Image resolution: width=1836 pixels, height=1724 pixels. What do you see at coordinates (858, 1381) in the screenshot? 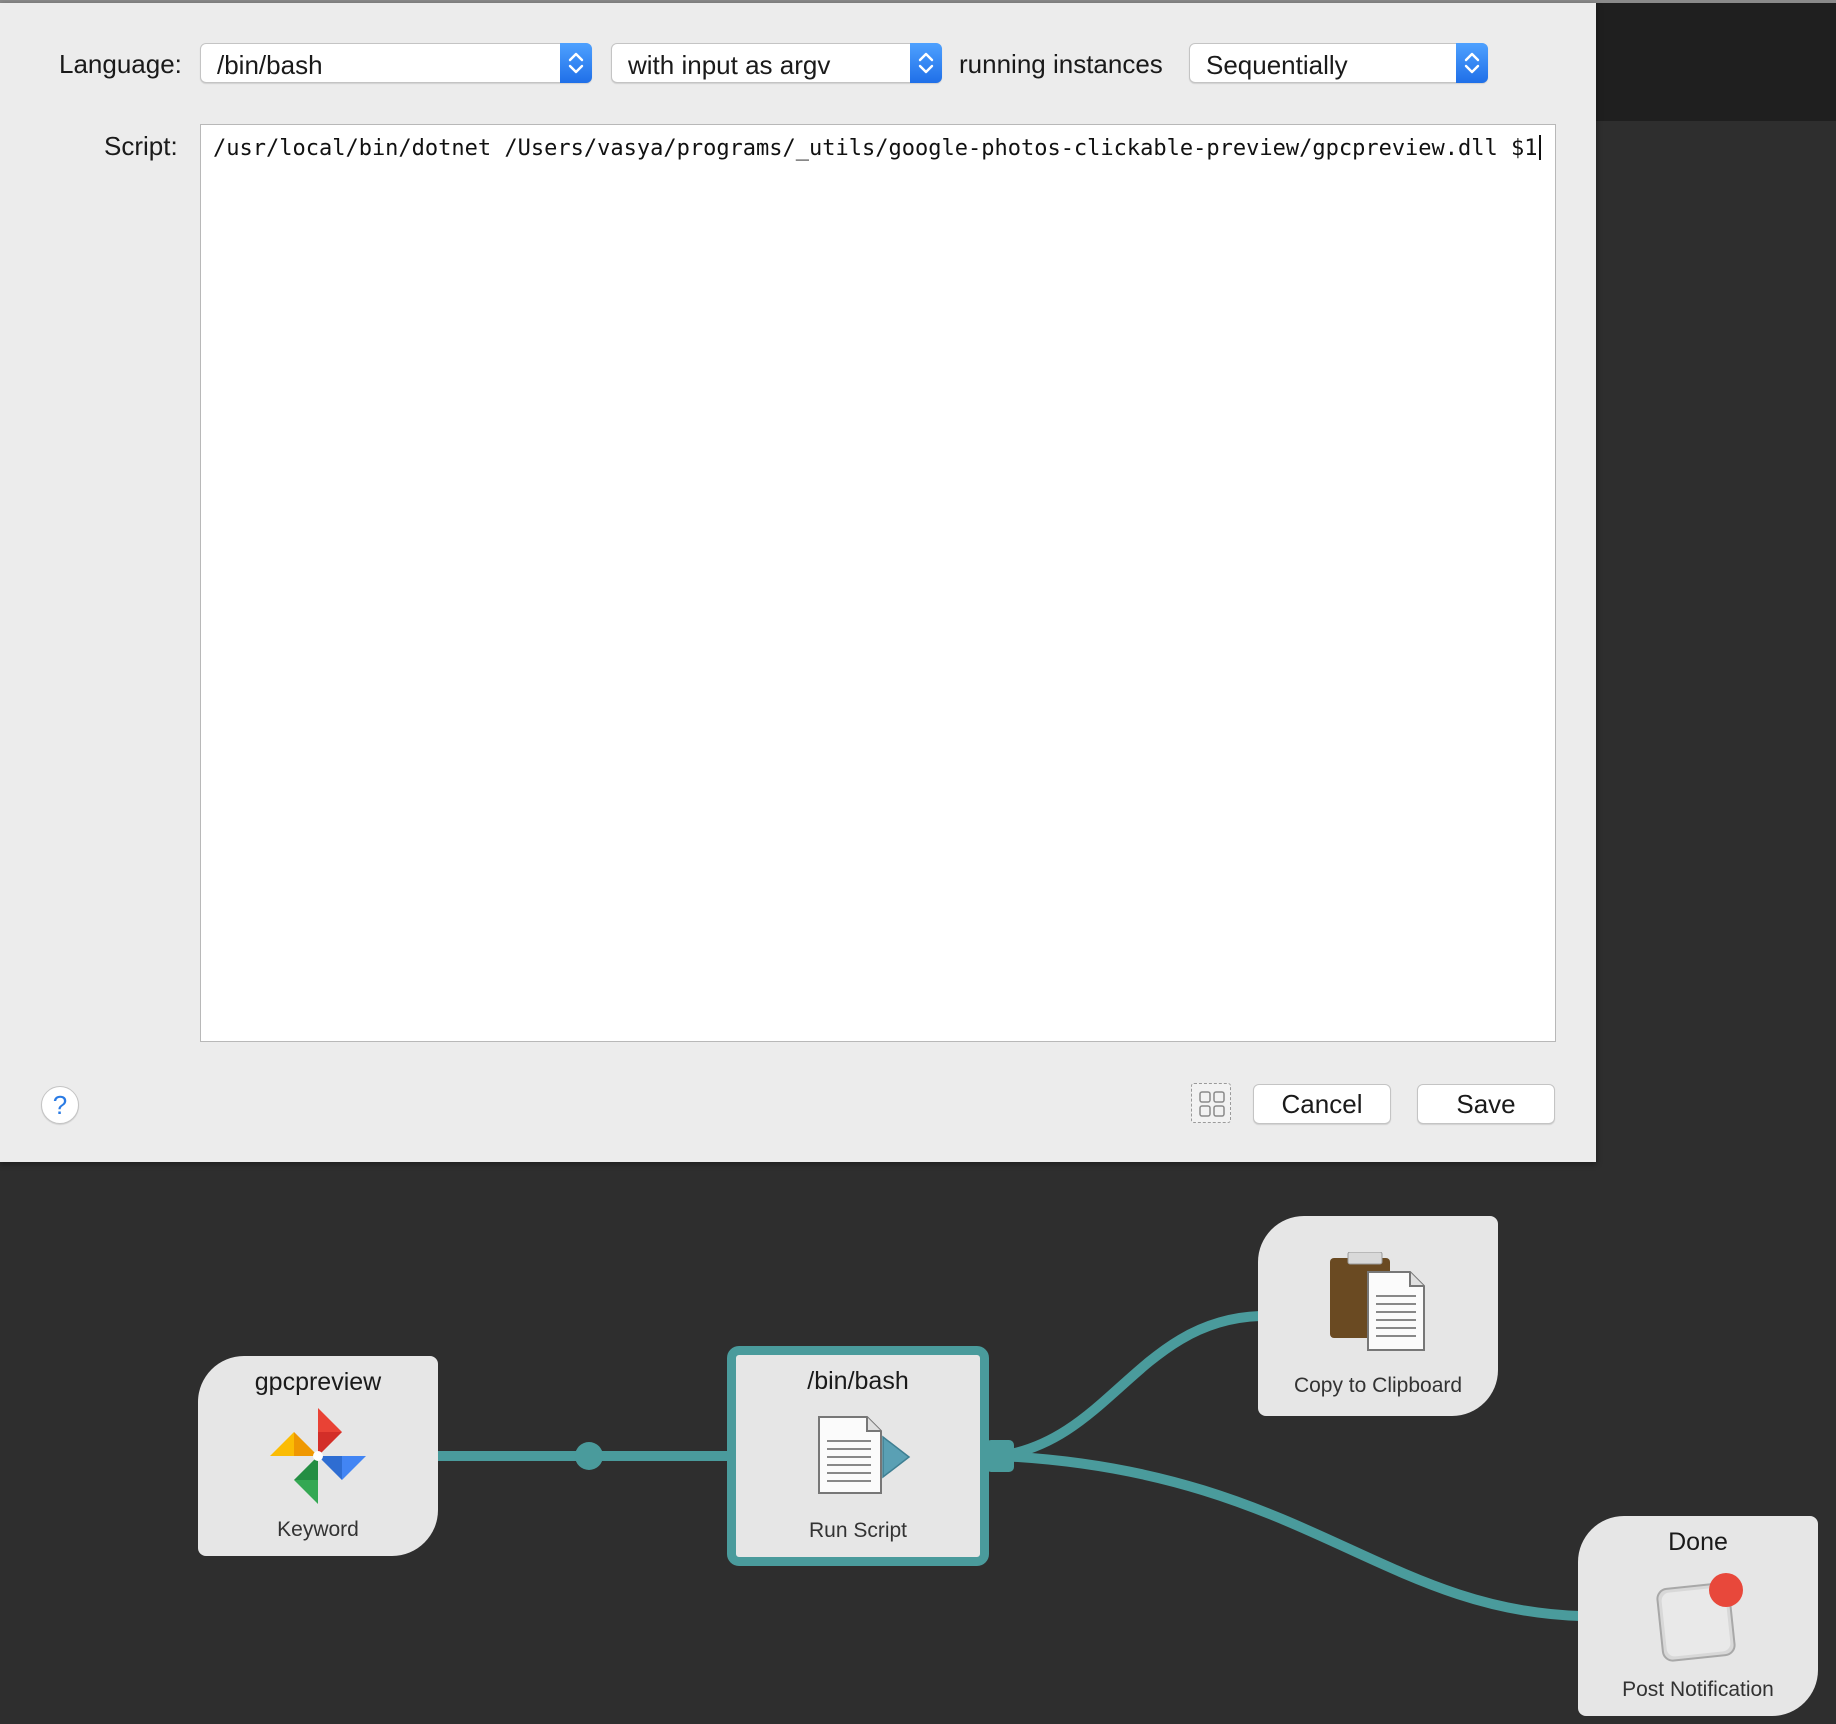
I see `node-title: /bin/bash` at bounding box center [858, 1381].